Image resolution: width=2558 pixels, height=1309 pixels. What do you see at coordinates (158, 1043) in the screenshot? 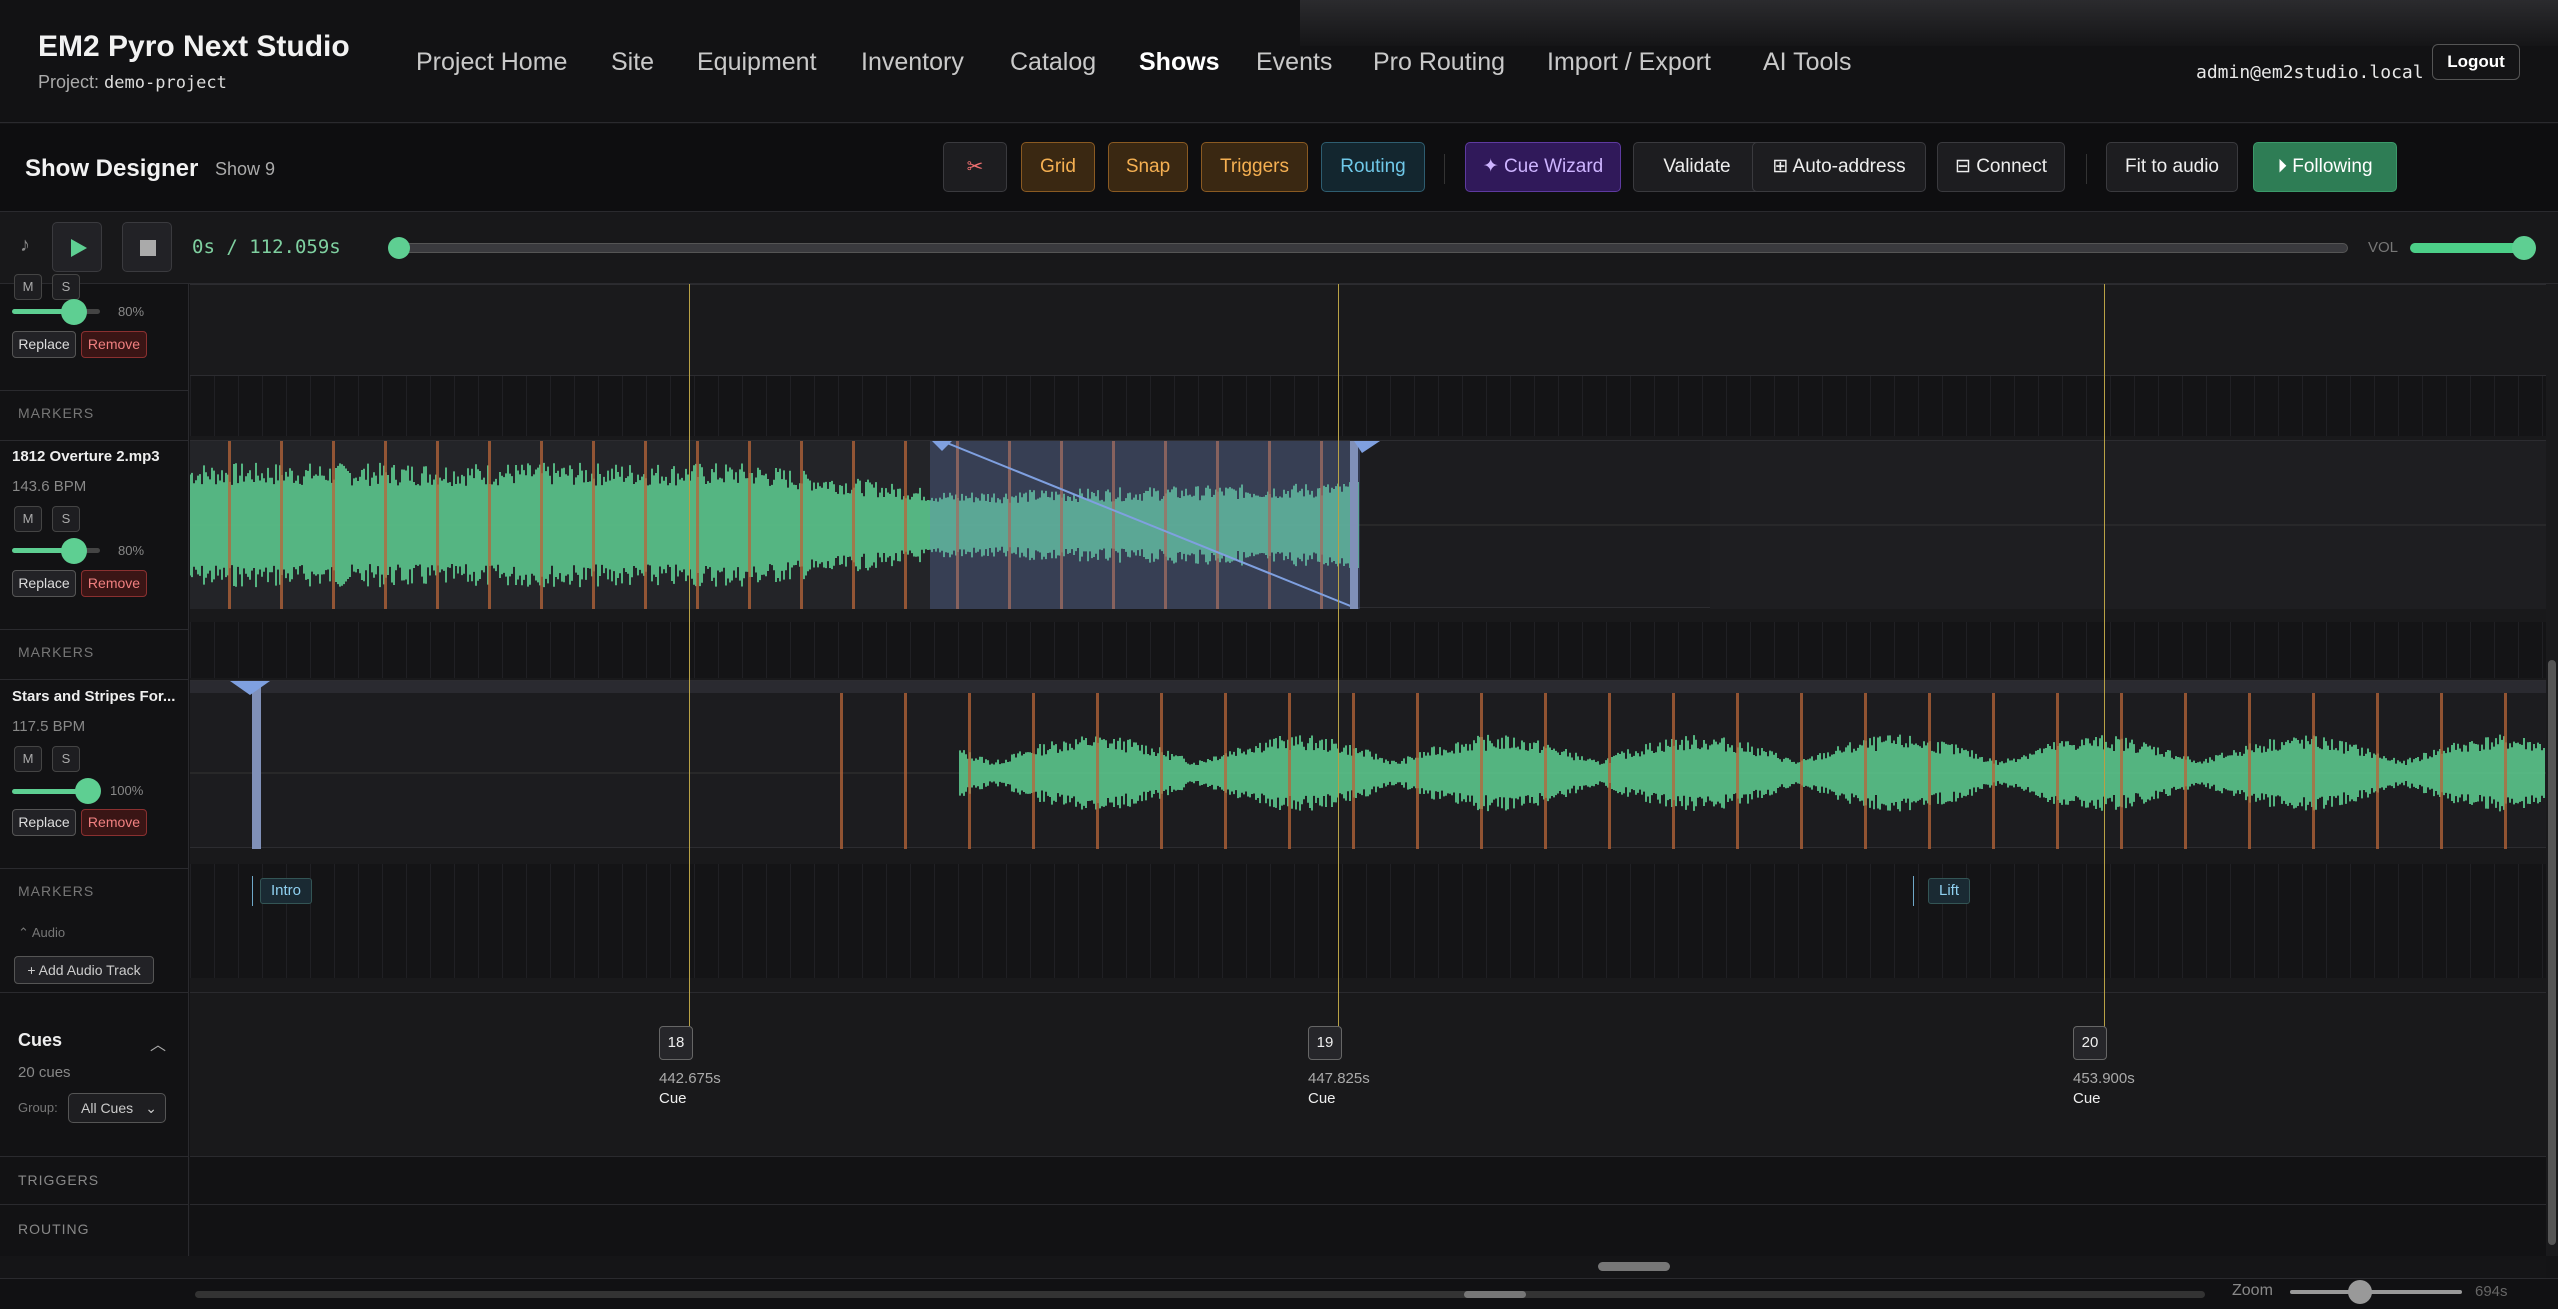
I see `chevron-up-icon: ︿` at bounding box center [158, 1043].